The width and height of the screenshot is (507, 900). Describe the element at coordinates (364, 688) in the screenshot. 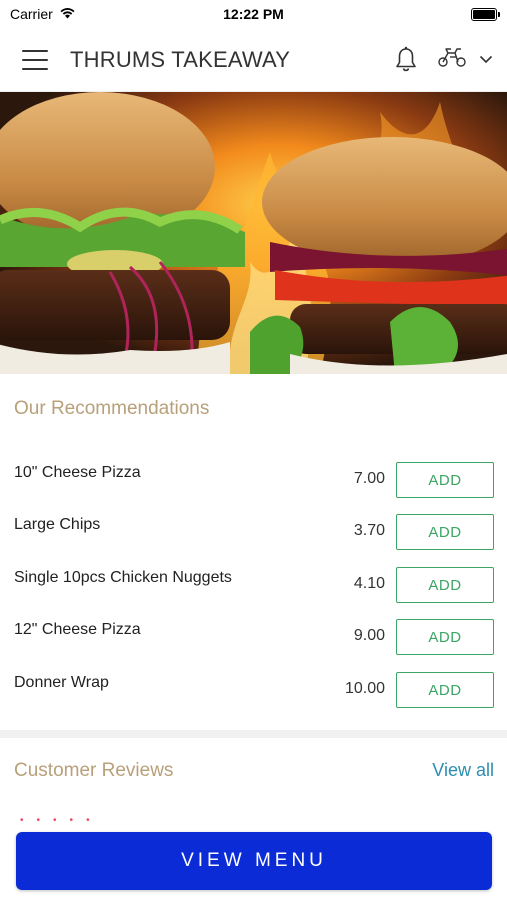

I see `item-price: 10.00` at that location.